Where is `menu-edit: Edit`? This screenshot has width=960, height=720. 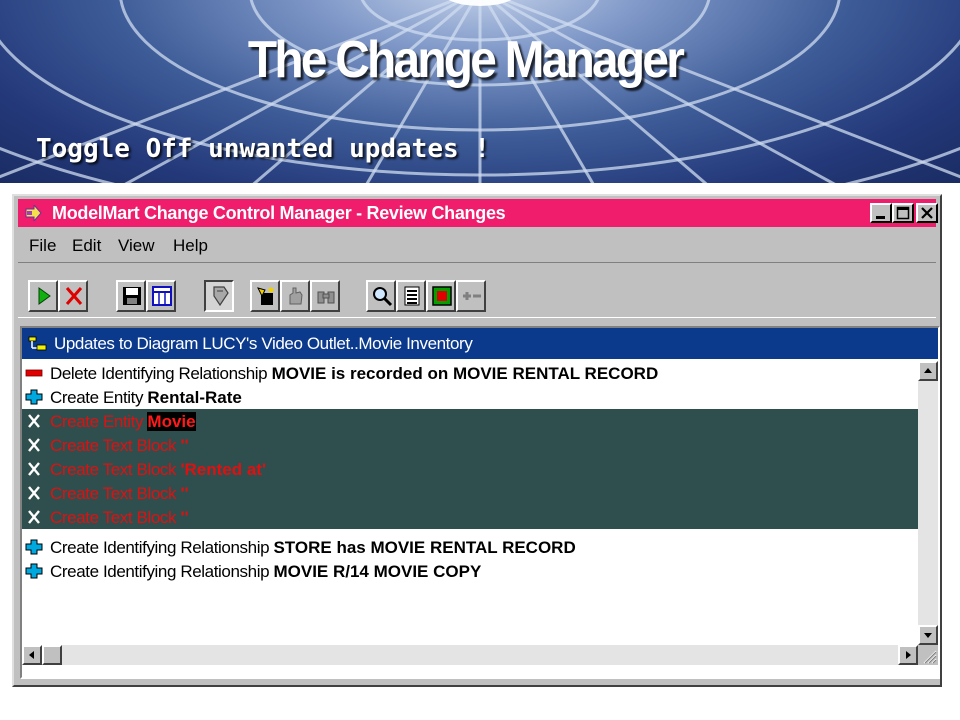 menu-edit: Edit is located at coordinates (86, 246).